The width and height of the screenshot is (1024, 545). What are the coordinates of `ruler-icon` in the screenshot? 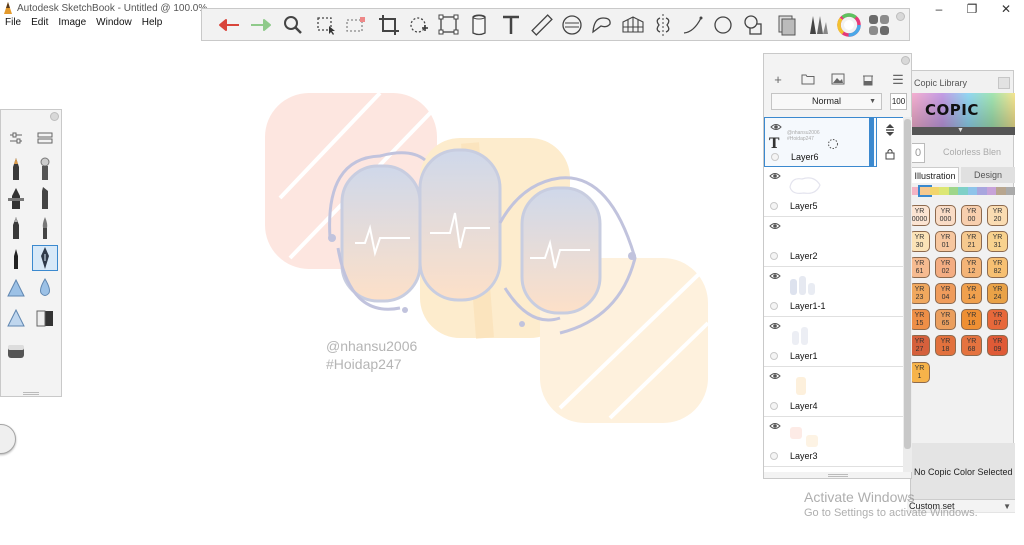 It's located at (542, 25).